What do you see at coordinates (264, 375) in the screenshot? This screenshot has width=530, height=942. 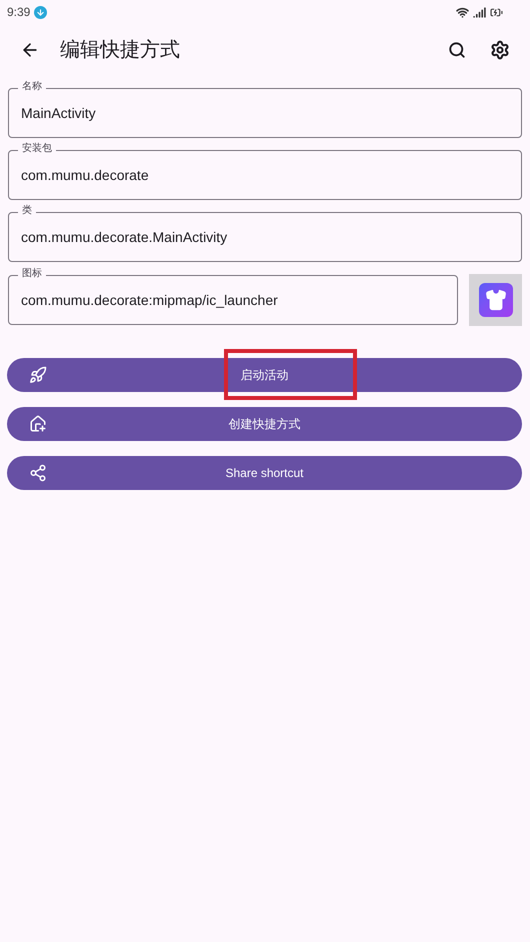 I see `action-button: 启动活动` at bounding box center [264, 375].